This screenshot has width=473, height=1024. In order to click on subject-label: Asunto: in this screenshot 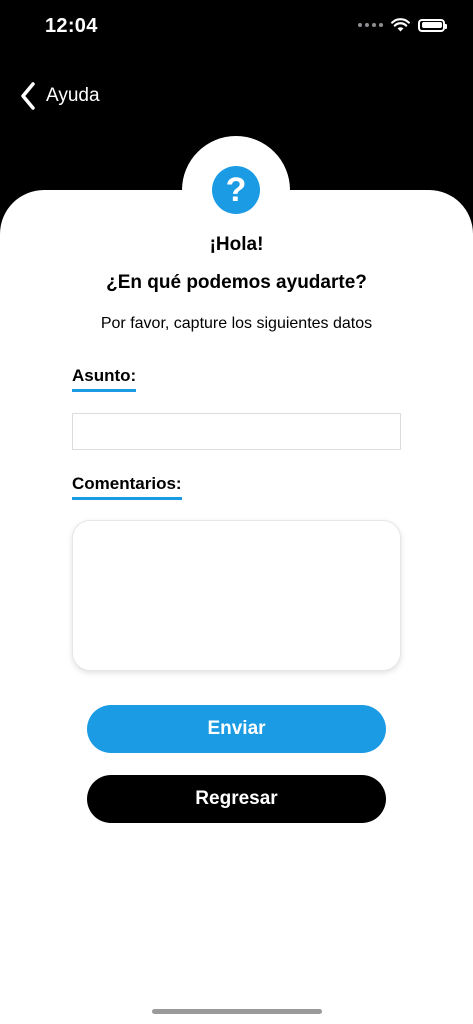, I will do `click(104, 379)`.